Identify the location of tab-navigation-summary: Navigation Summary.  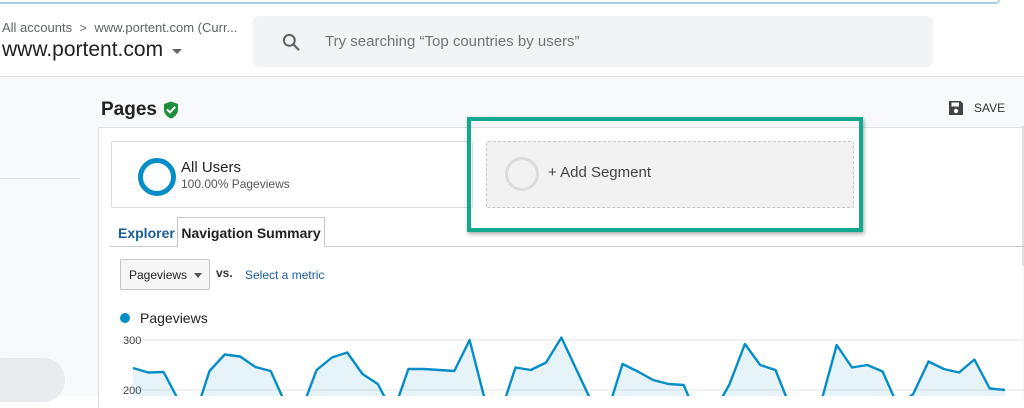
(251, 232).